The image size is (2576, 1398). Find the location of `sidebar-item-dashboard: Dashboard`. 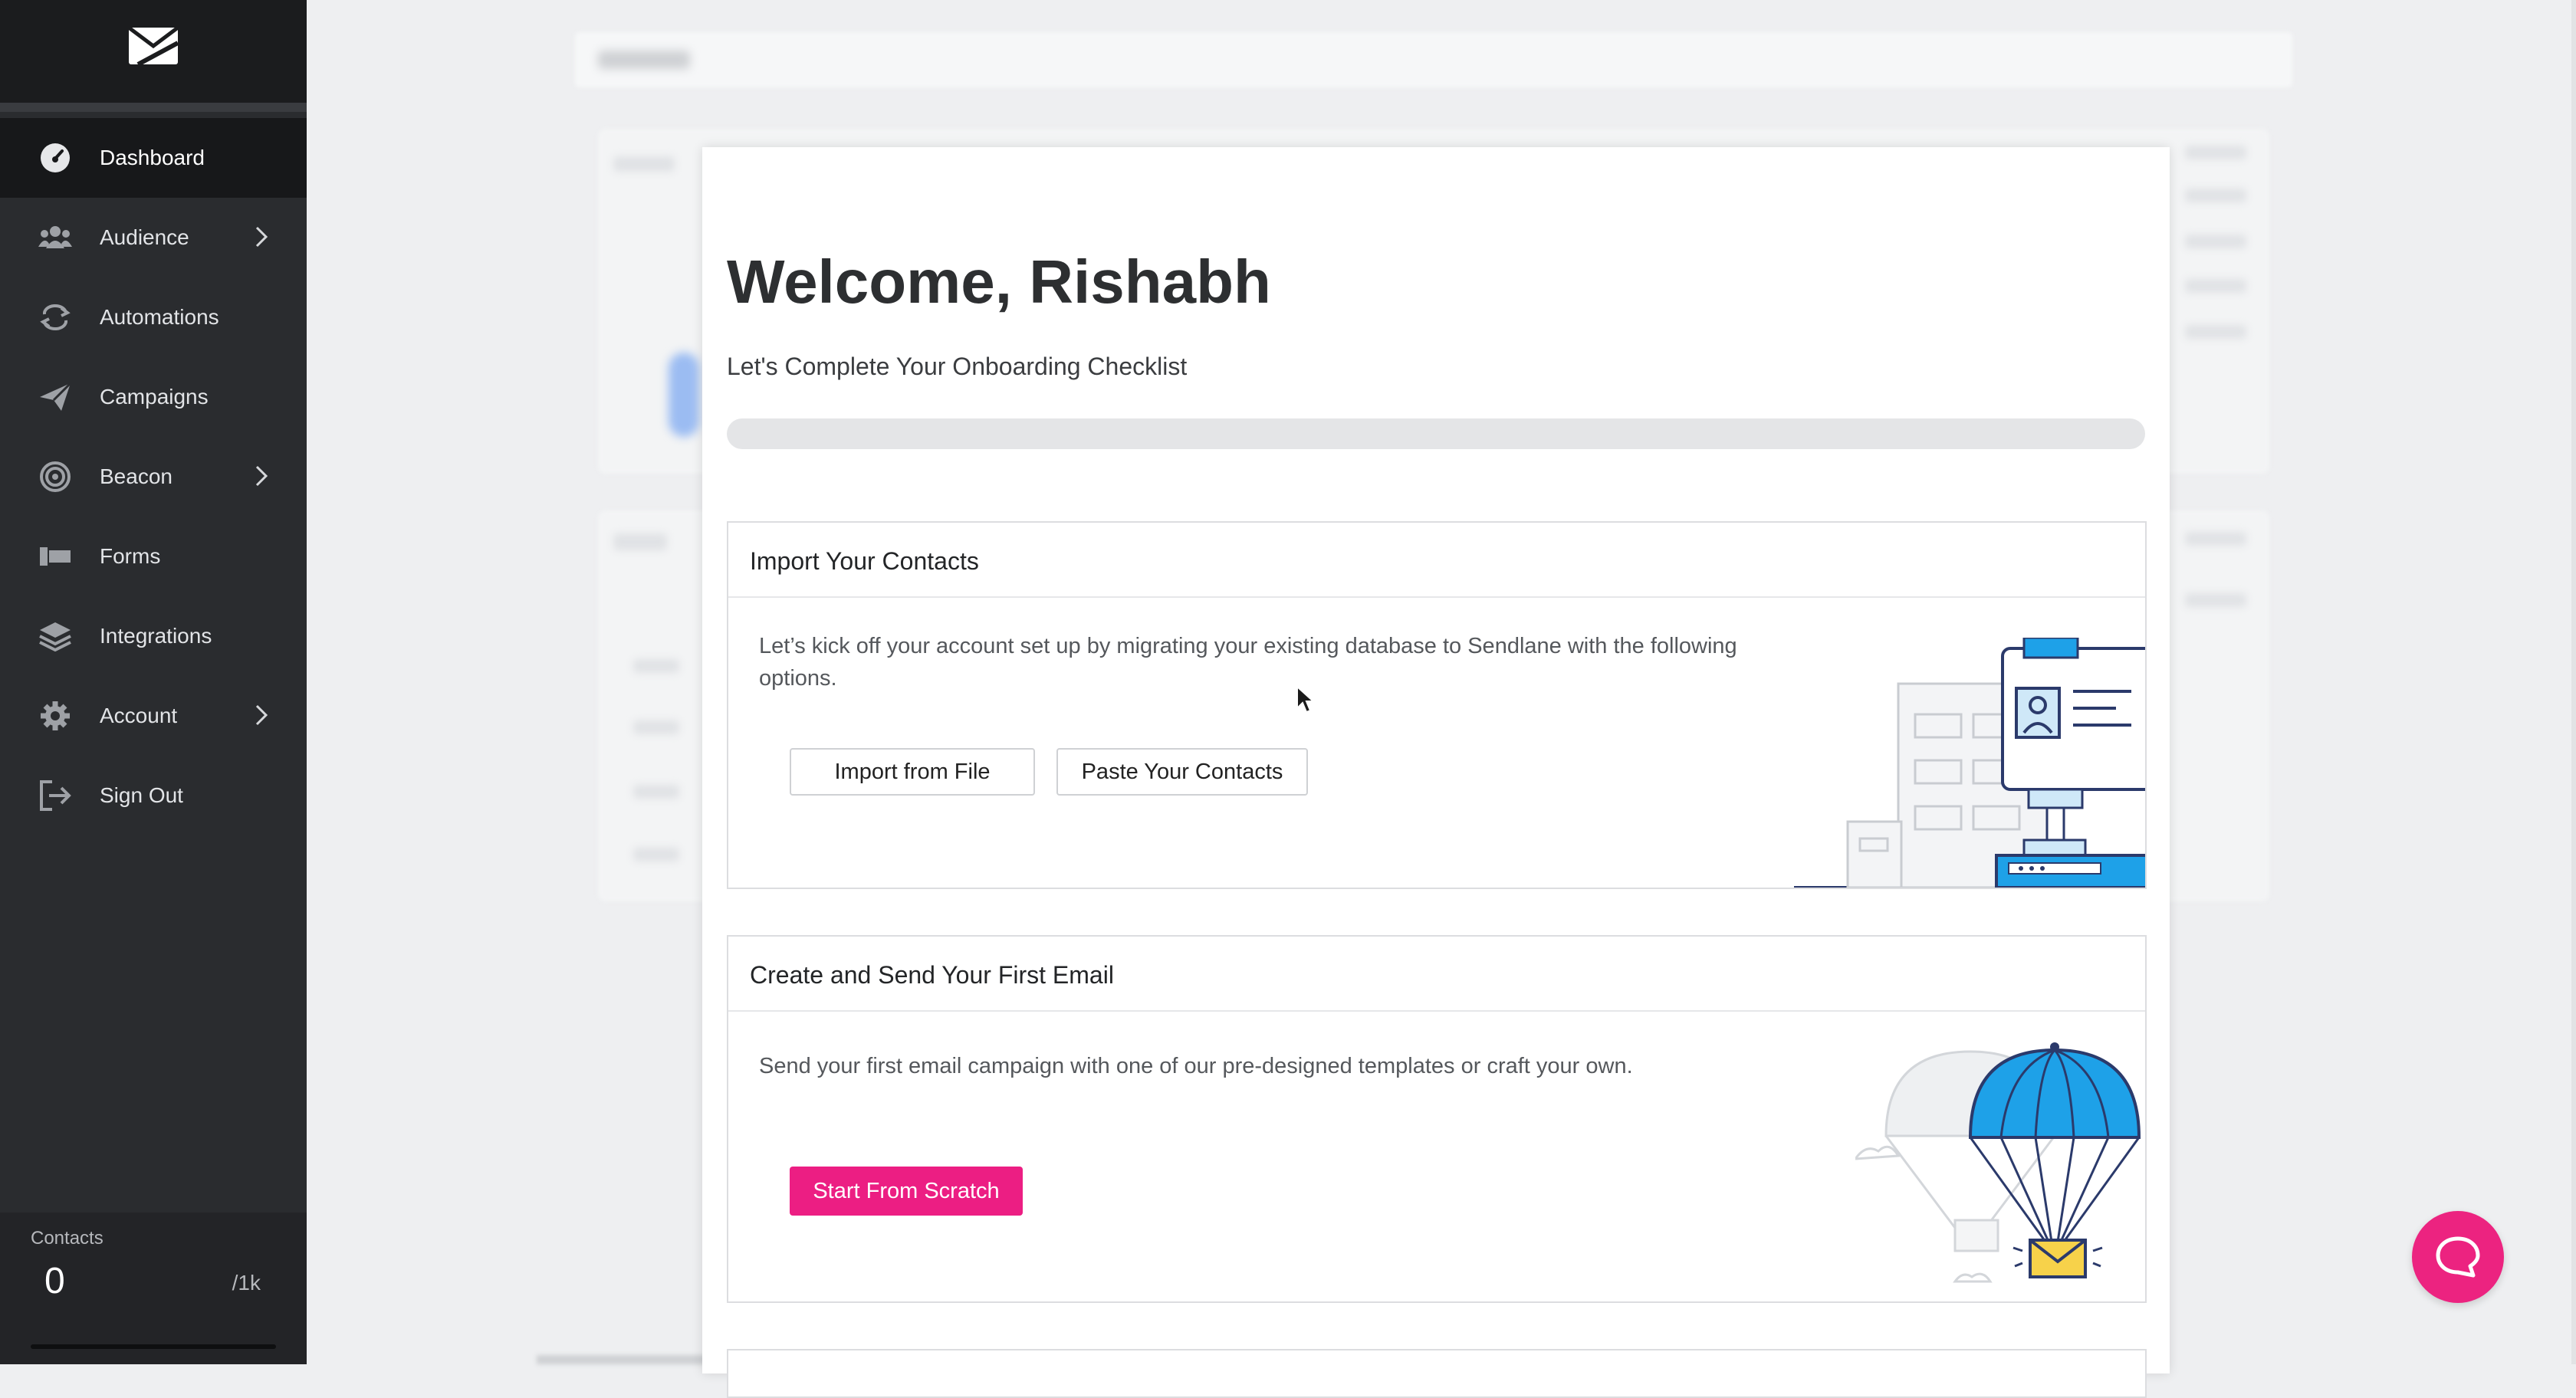

sidebar-item-dashboard: Dashboard is located at coordinates (154, 158).